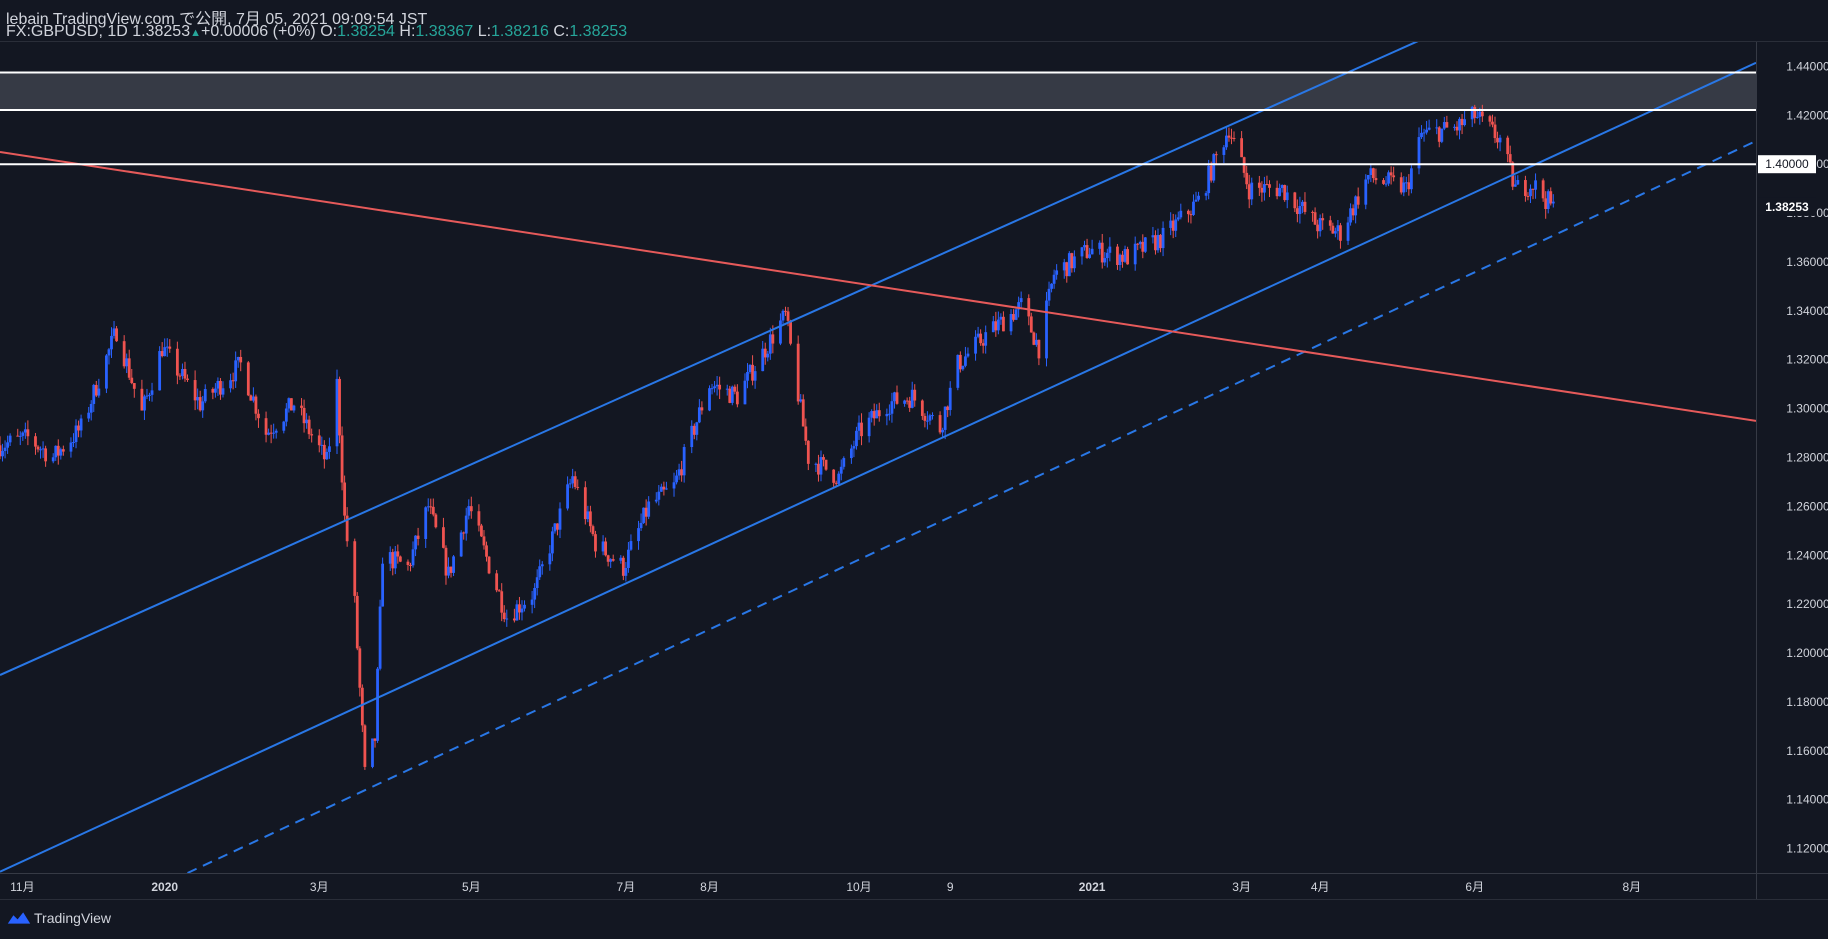  Describe the element at coordinates (19, 918) in the screenshot. I see `tradingview-logo-icon` at that location.